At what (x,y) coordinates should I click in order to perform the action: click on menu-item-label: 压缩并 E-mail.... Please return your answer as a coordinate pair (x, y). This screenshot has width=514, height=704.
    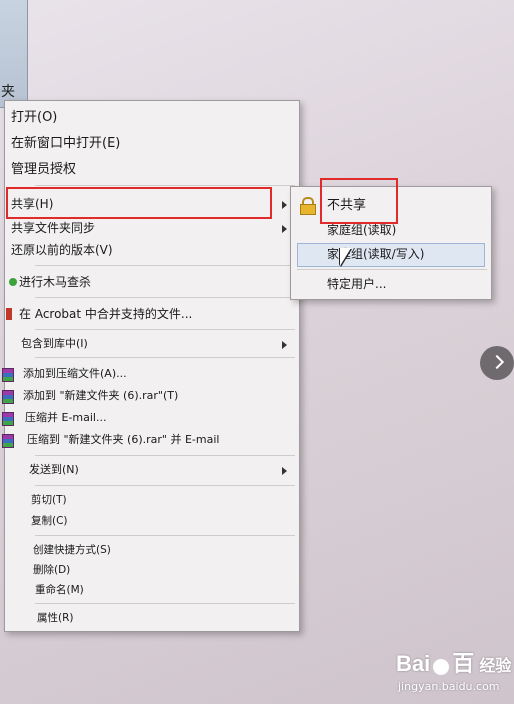
    Looking at the image, I should click on (66, 417).